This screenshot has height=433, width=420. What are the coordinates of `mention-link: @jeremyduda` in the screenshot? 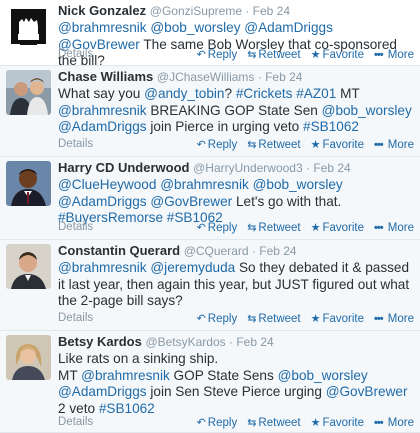 It's located at (192, 267).